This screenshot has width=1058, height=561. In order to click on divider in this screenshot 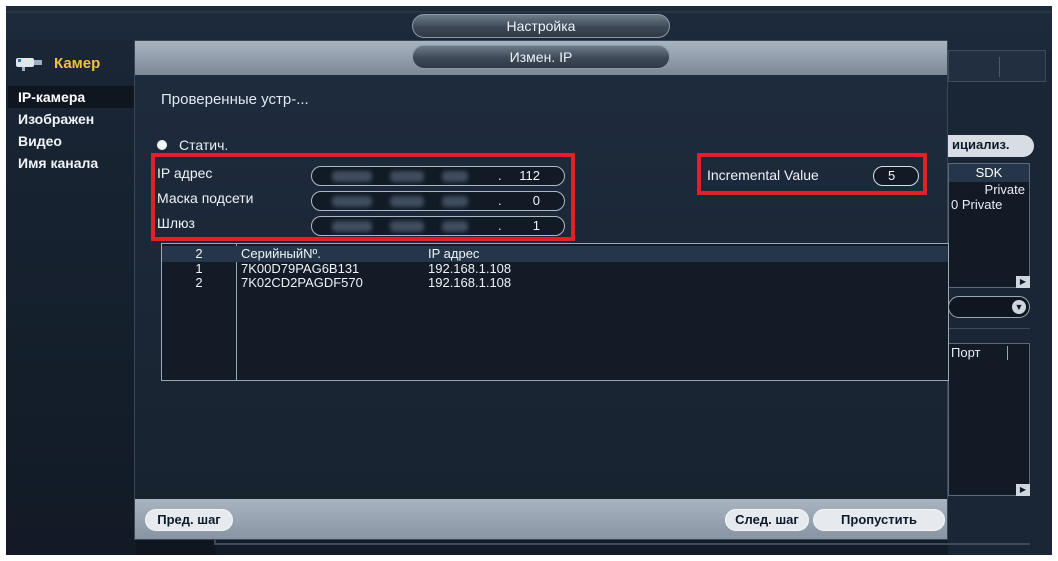, I will do `click(989, 328)`.